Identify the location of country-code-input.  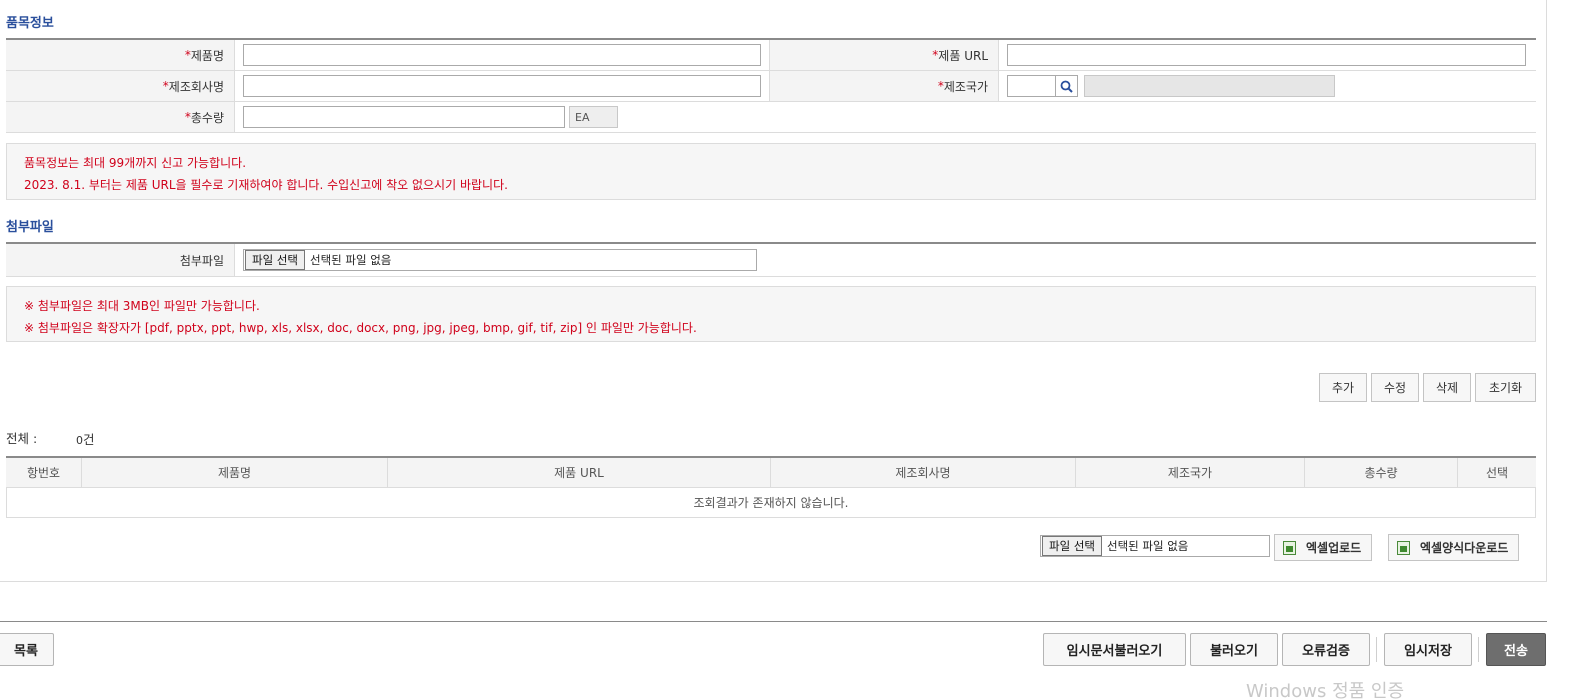
(1031, 86).